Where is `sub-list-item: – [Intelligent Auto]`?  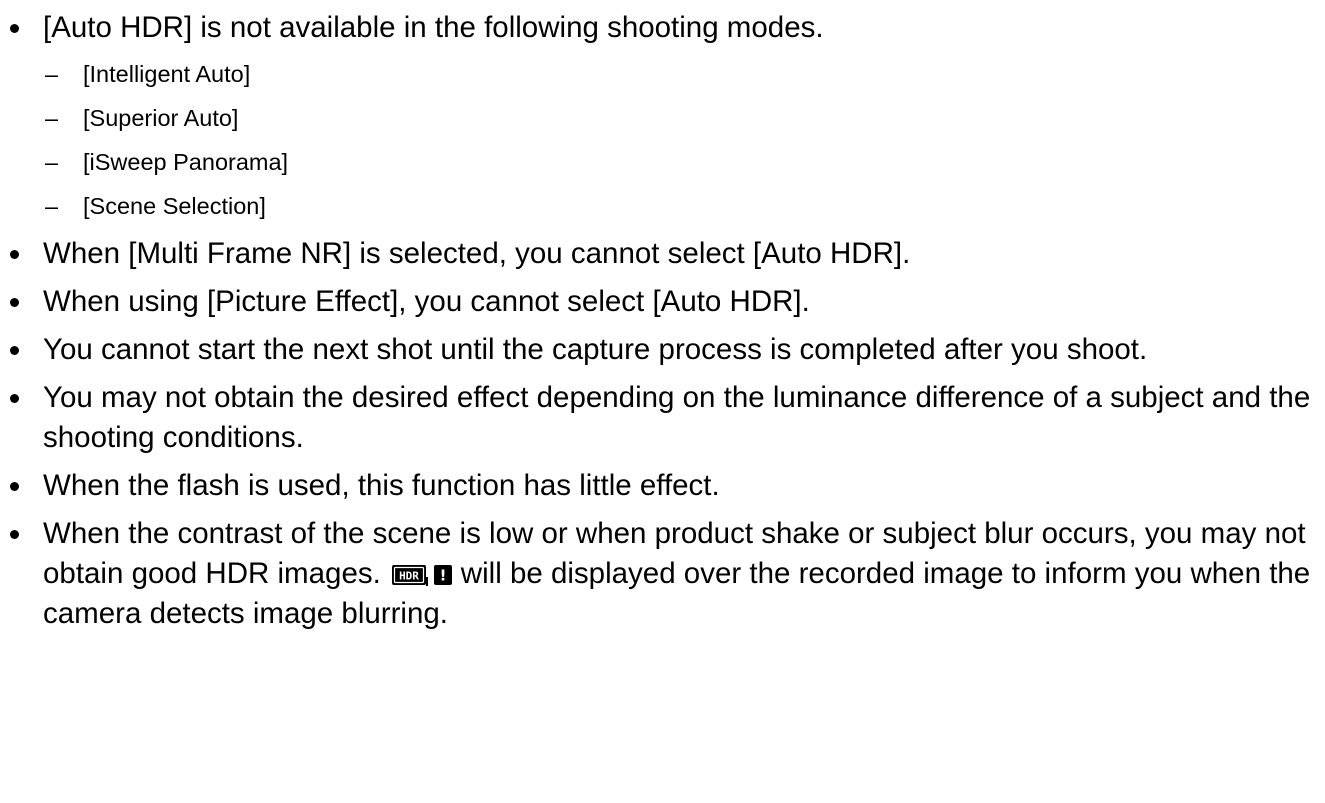
sub-list-item: – [Intelligent Auto] is located at coordinates (684, 74).